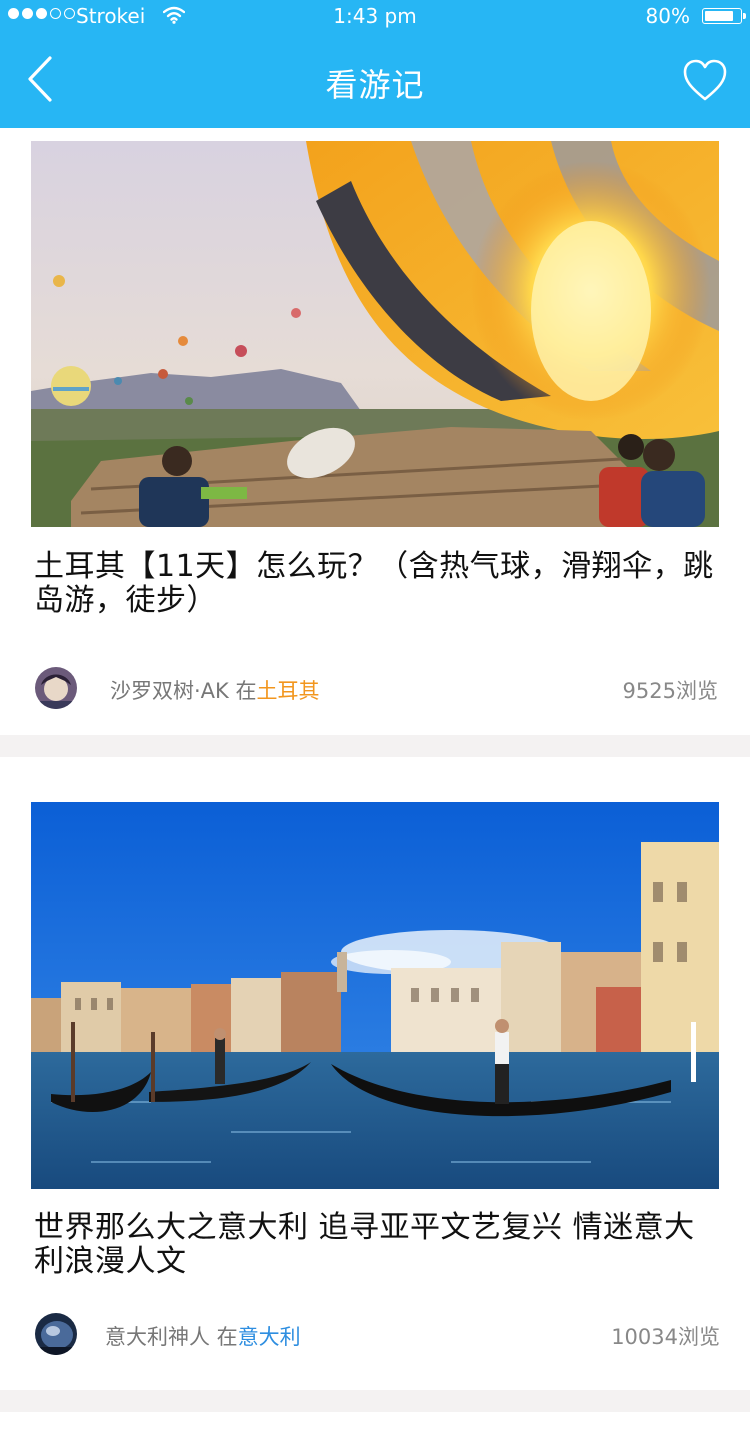 The width and height of the screenshot is (750, 1448). What do you see at coordinates (269, 1337) in the screenshot?
I see `location-link: 意大利` at bounding box center [269, 1337].